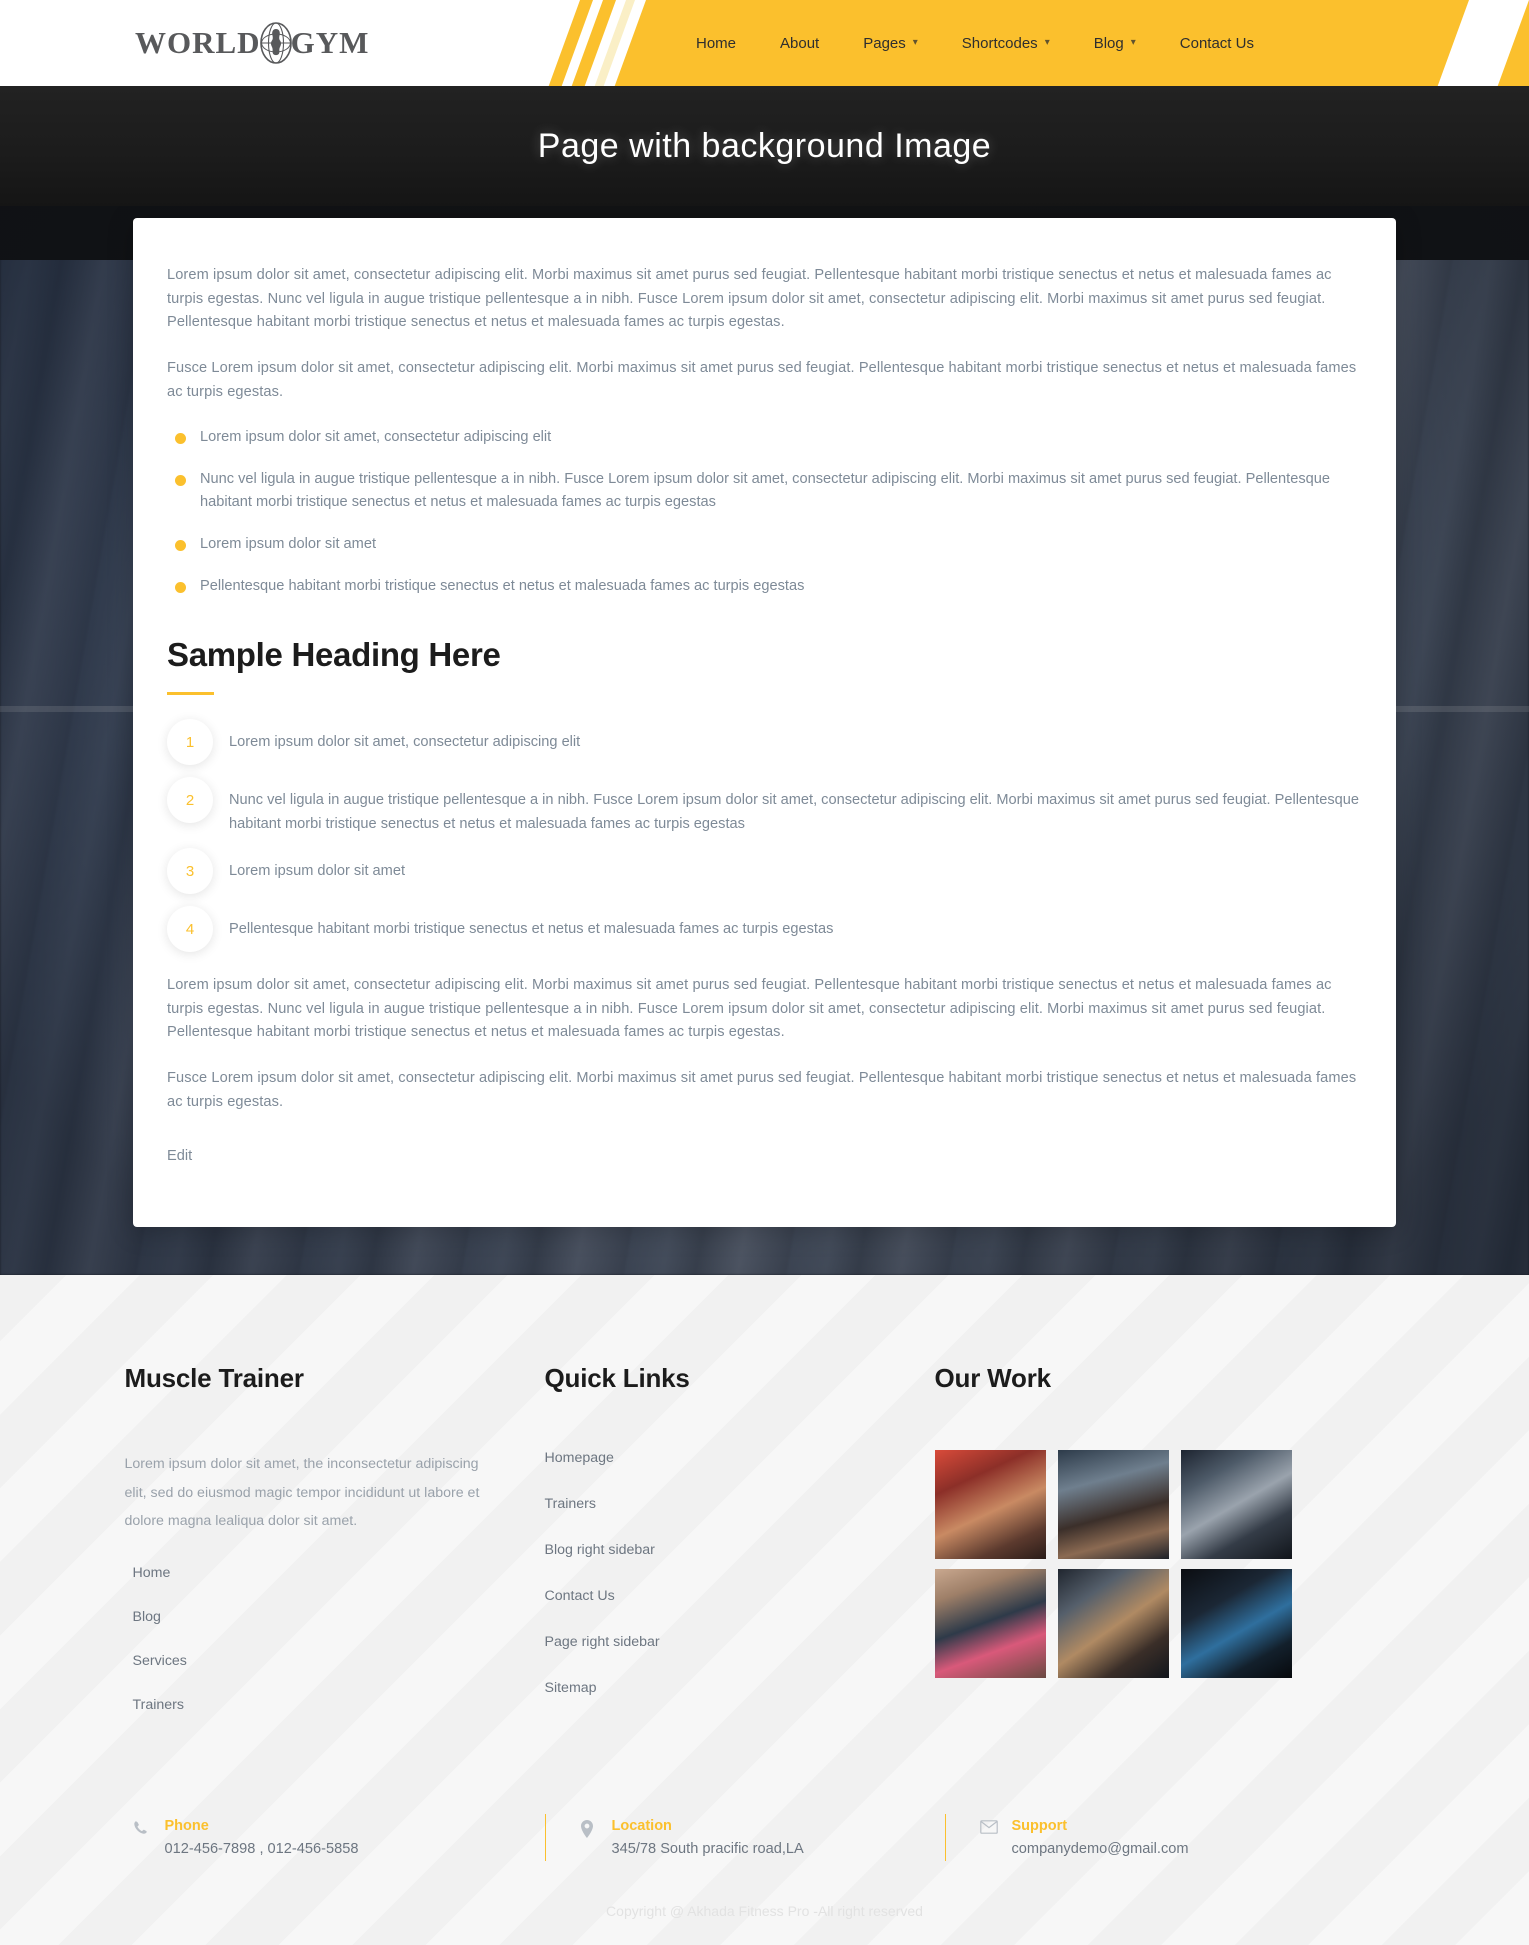 This screenshot has height=1945, width=1529. Describe the element at coordinates (708, 1837) in the screenshot. I see `contact-location-body: Location 345/78 South pracific road,LA` at that location.